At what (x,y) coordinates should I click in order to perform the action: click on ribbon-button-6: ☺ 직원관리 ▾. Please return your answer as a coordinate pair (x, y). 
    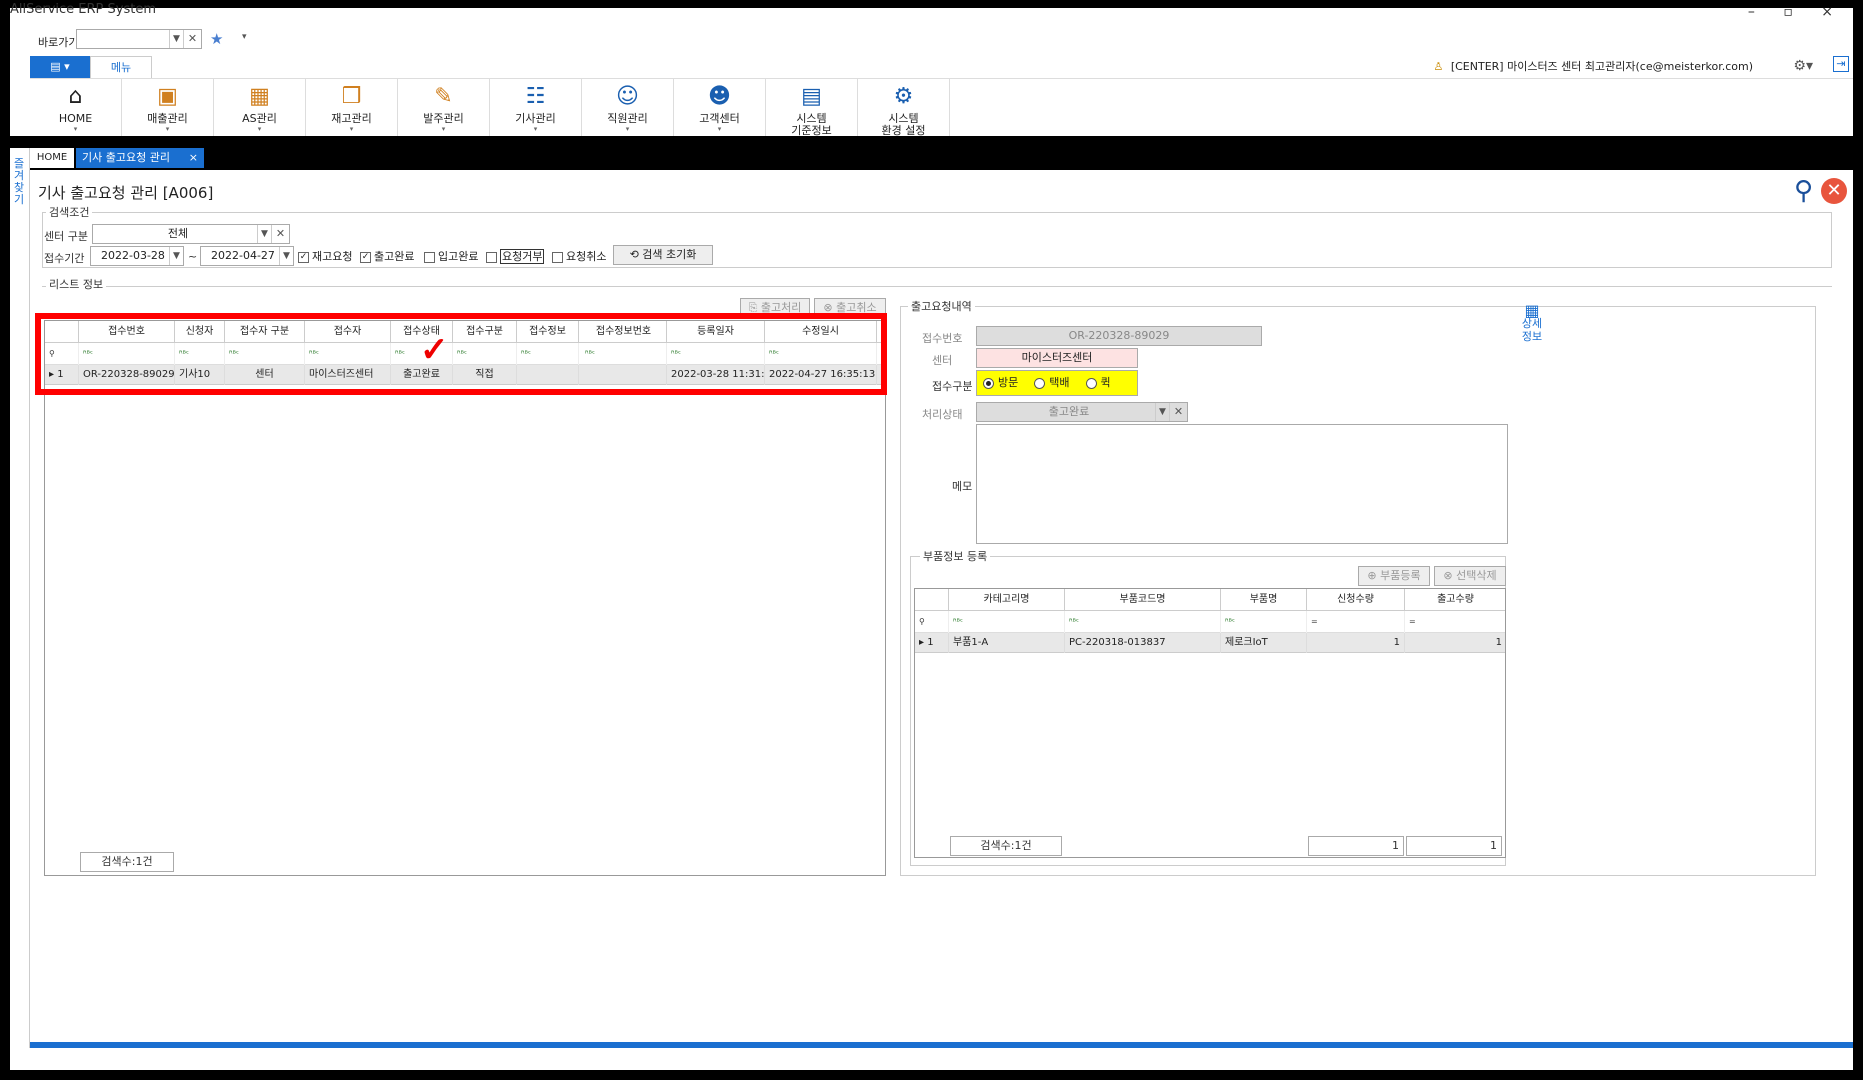
    Looking at the image, I should click on (628, 110).